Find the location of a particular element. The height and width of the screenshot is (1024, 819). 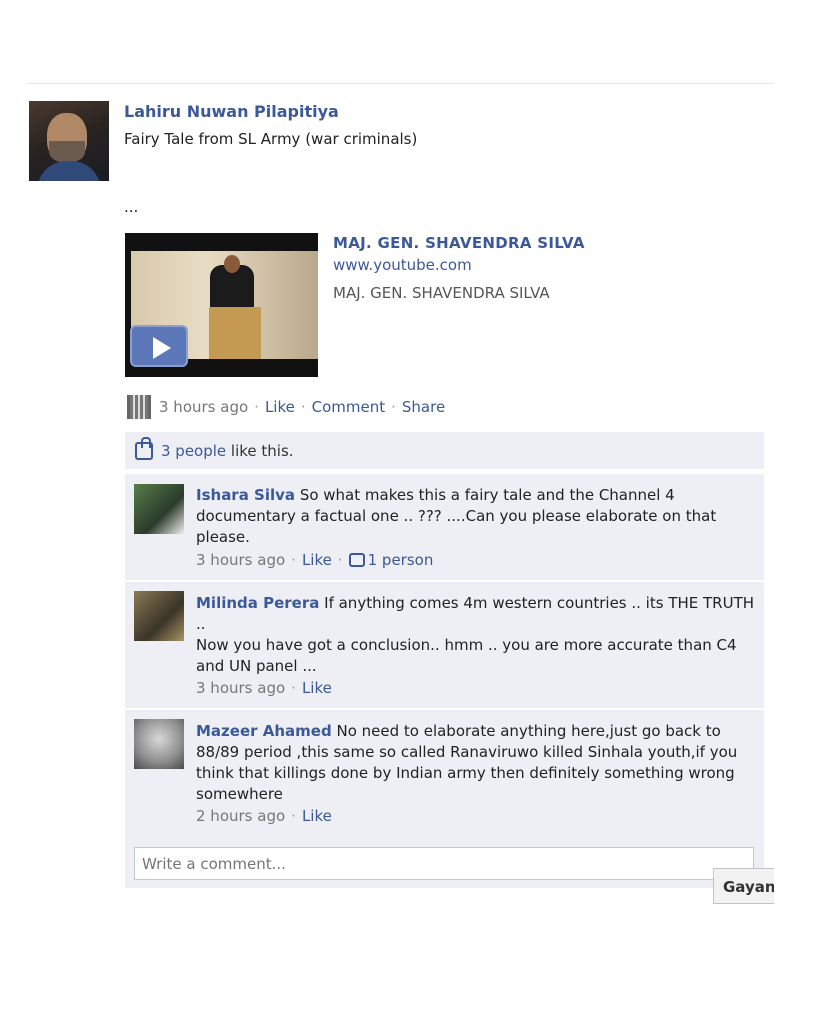

comment-link: Comment is located at coordinates (349, 407).